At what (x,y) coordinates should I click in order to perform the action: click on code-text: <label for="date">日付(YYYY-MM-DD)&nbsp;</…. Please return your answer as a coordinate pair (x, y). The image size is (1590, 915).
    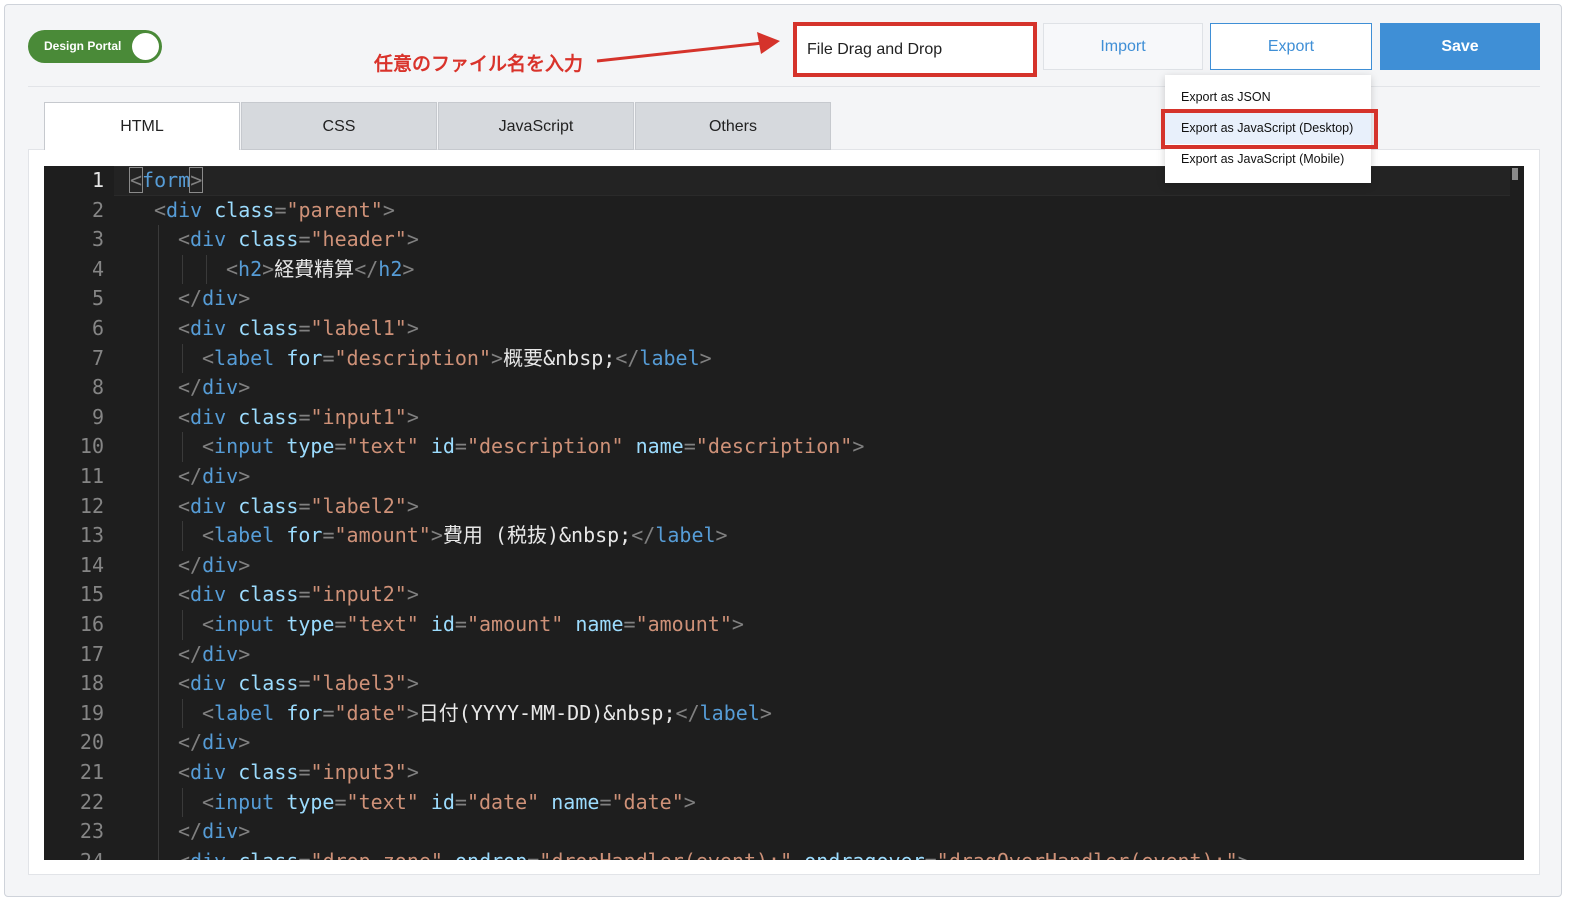
    Looking at the image, I should click on (487, 714).